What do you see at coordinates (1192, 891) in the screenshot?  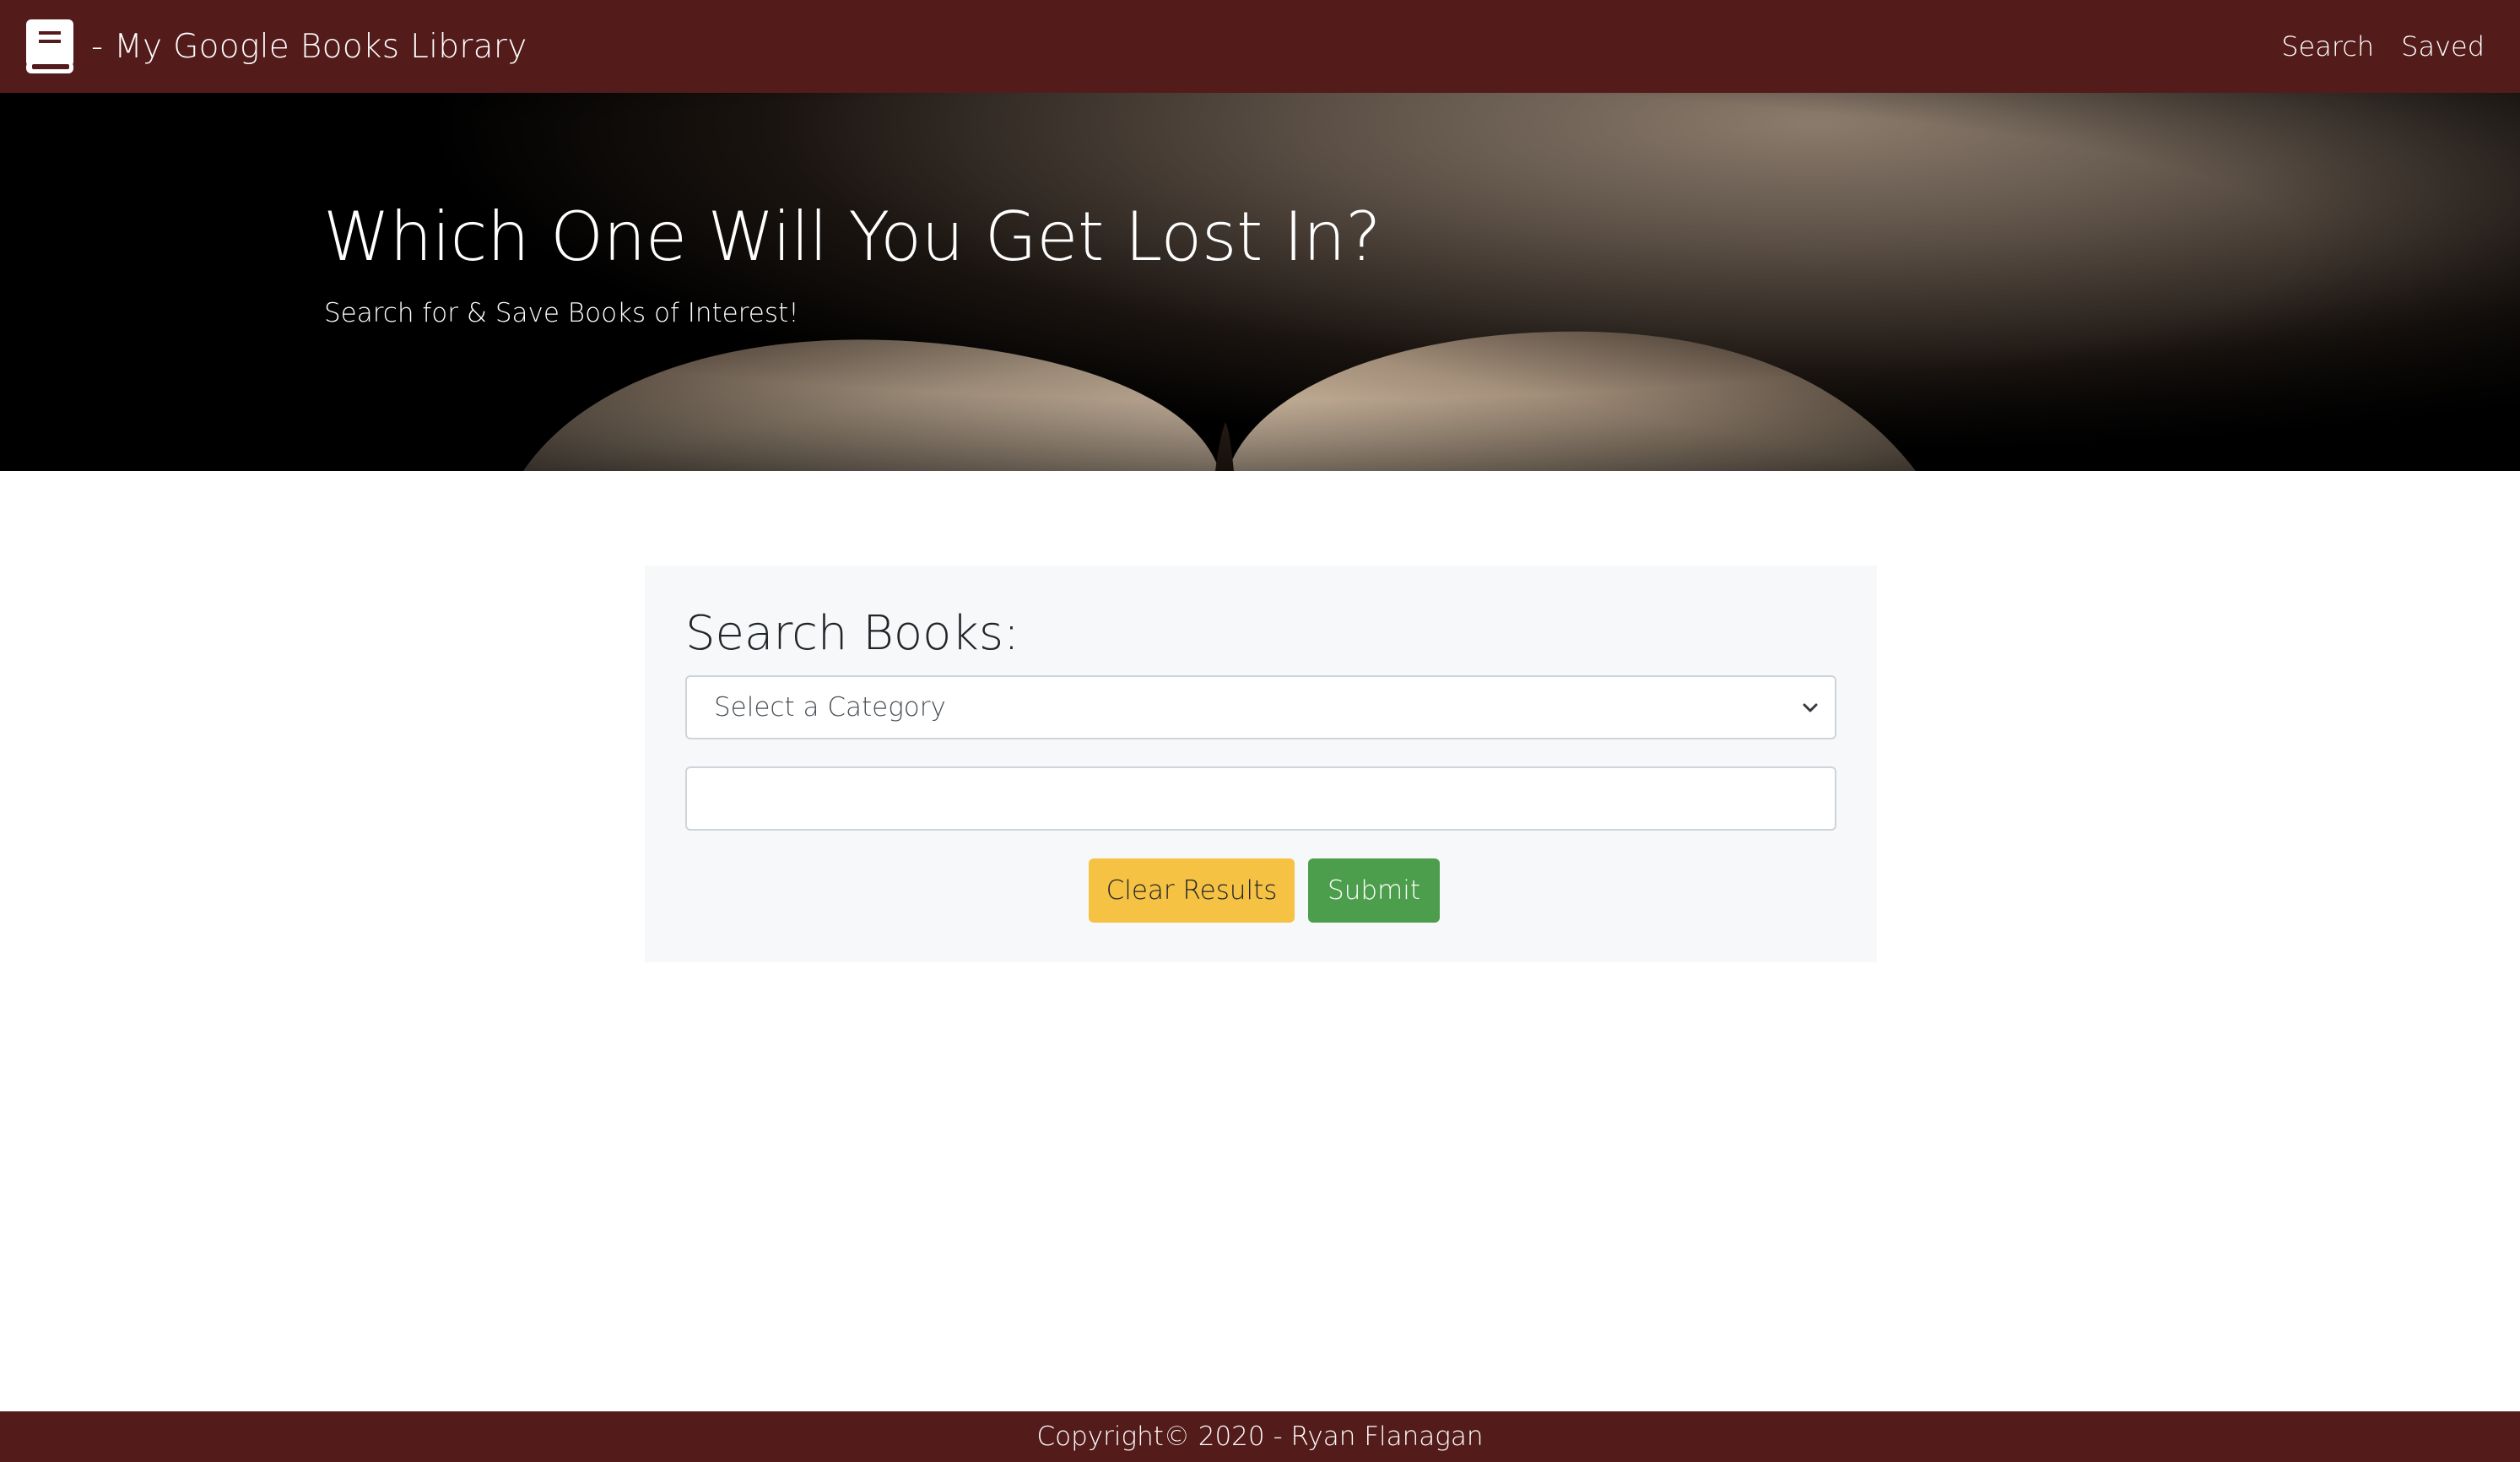 I see `clear-results-button: Clear Results` at bounding box center [1192, 891].